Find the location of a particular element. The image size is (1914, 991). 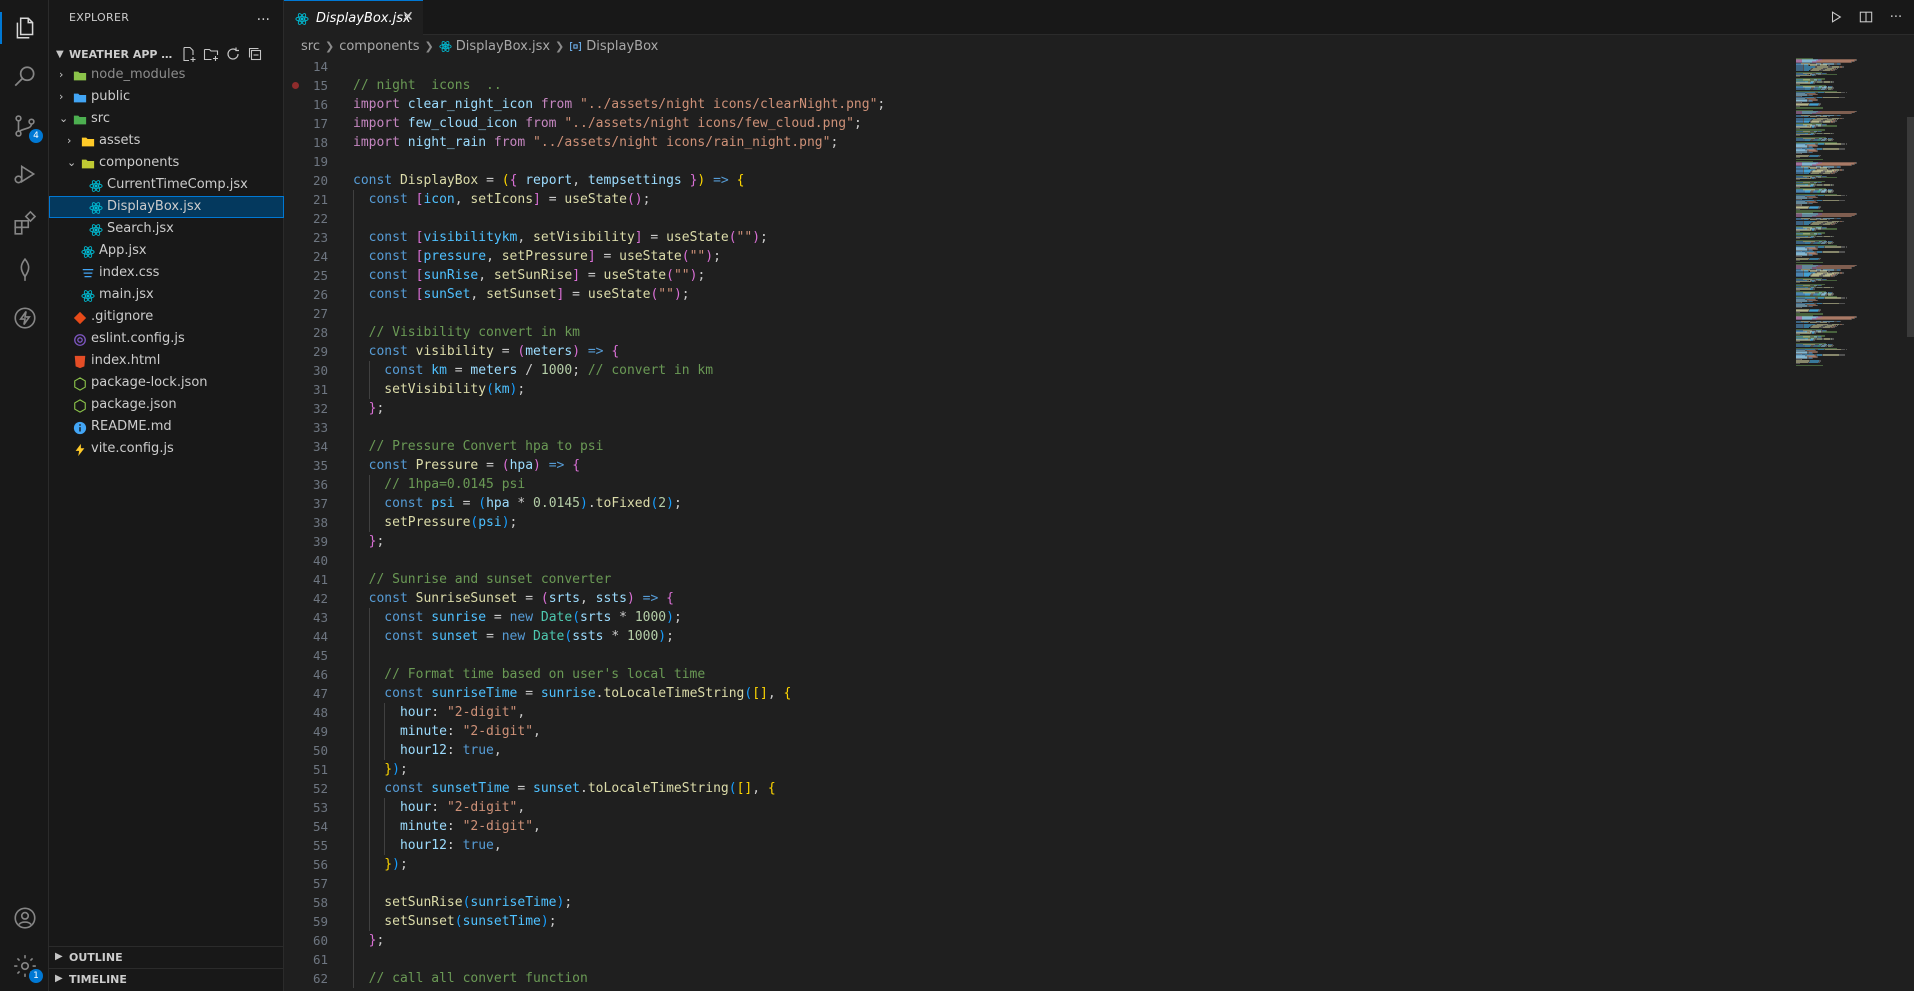

code-token: ] is located at coordinates (537, 199).